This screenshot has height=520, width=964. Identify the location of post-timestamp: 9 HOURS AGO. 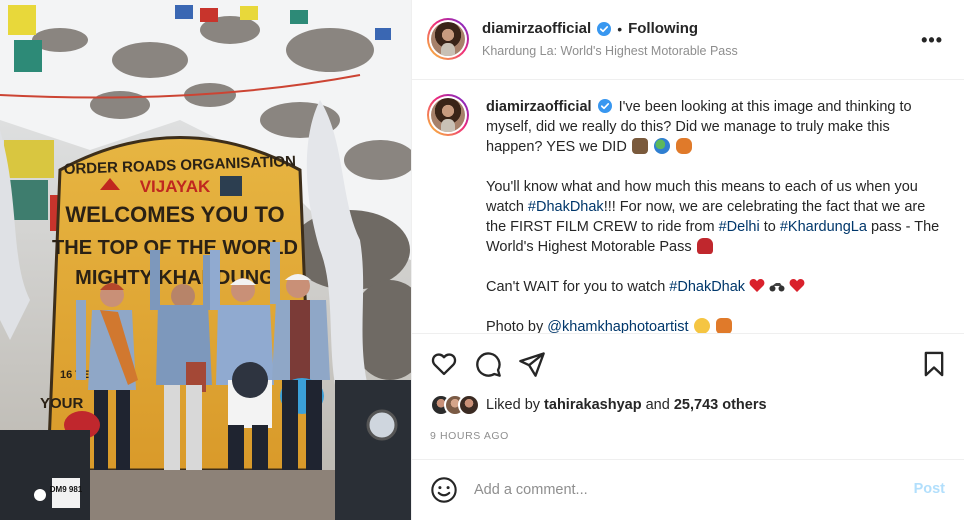
(469, 436).